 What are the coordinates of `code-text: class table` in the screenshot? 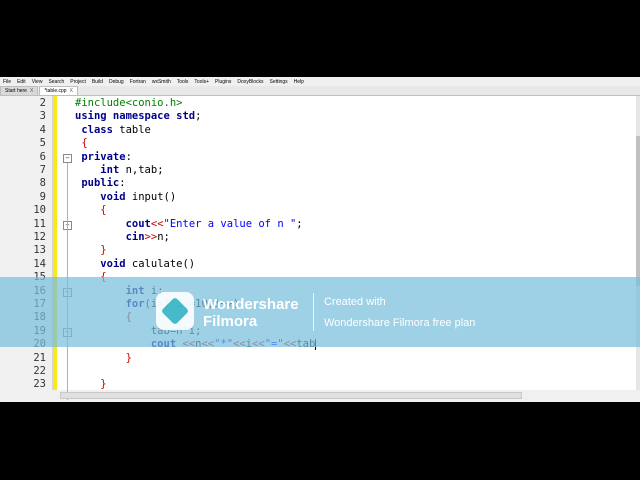 It's located at (116, 129).